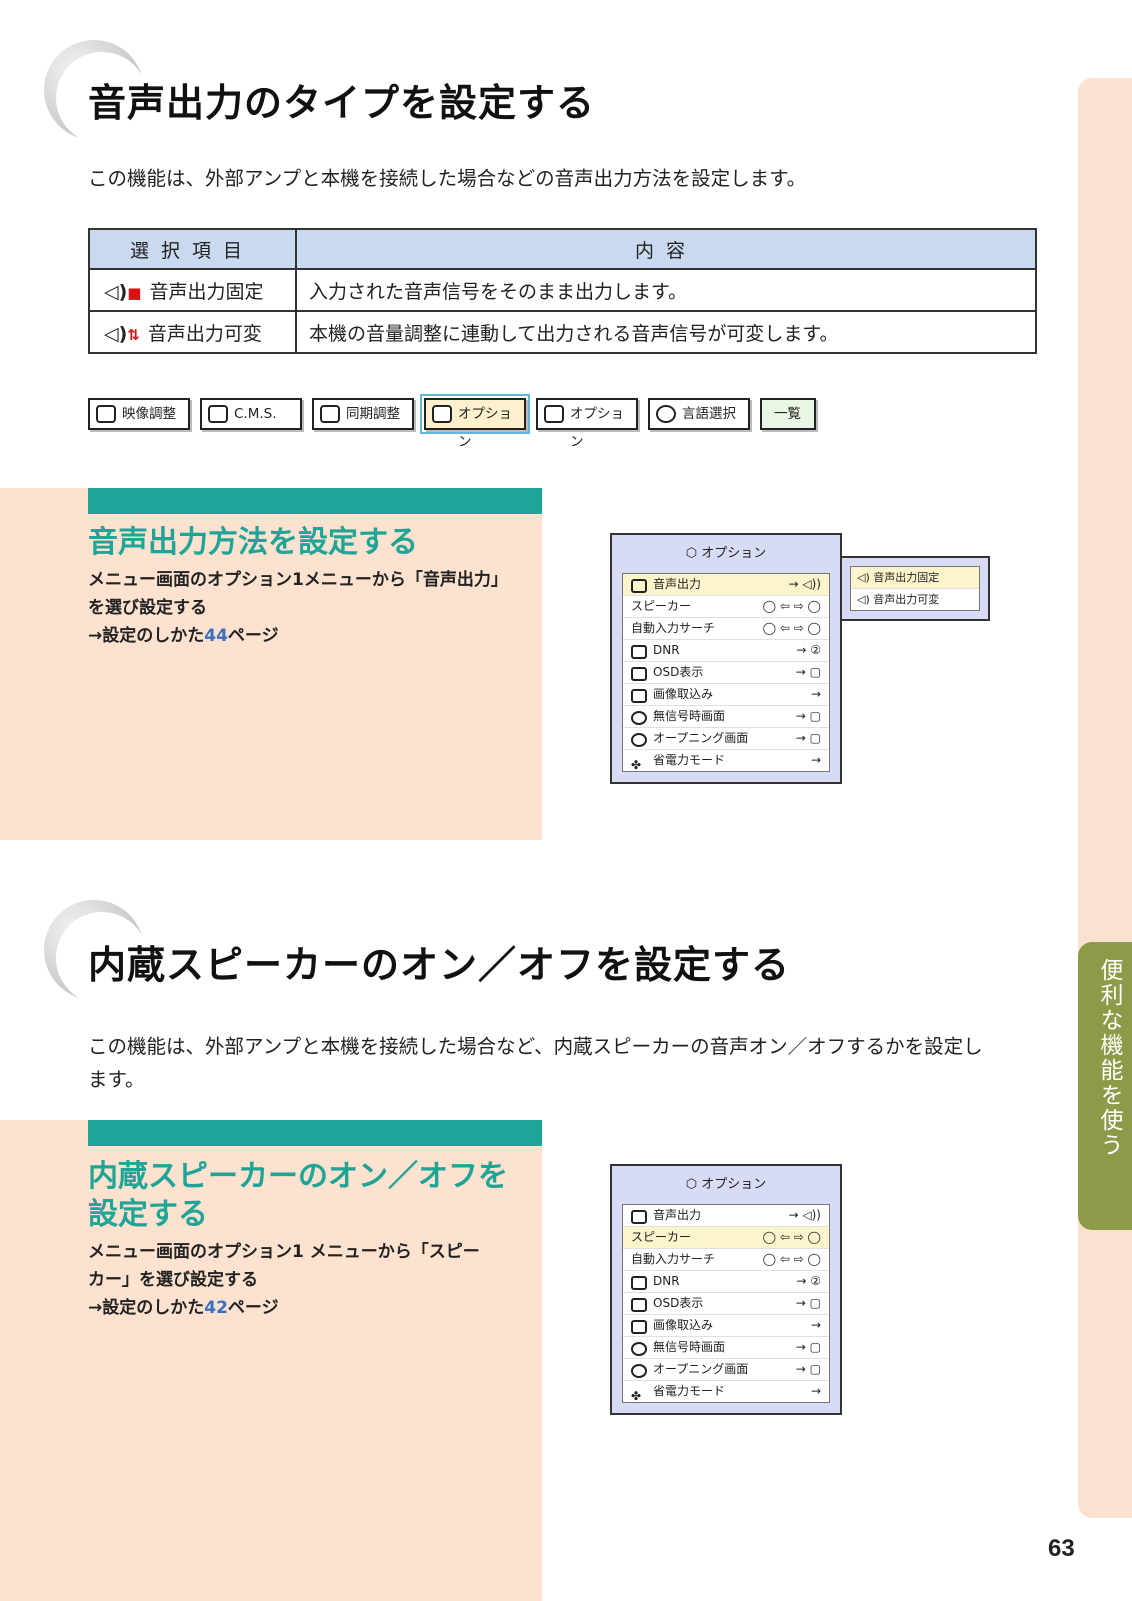 Image resolution: width=1132 pixels, height=1601 pixels. I want to click on page-number: 63, so click(1061, 1548).